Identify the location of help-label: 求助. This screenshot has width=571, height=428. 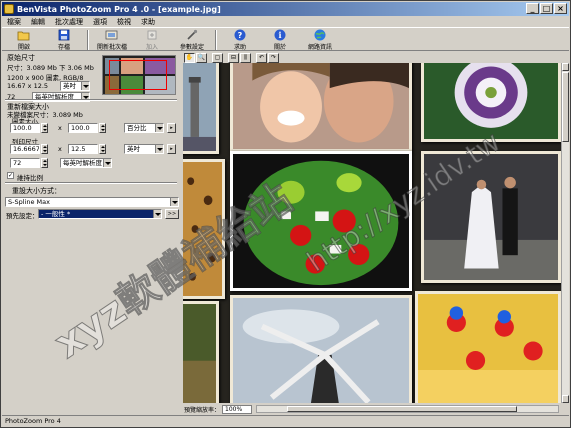
(239, 47).